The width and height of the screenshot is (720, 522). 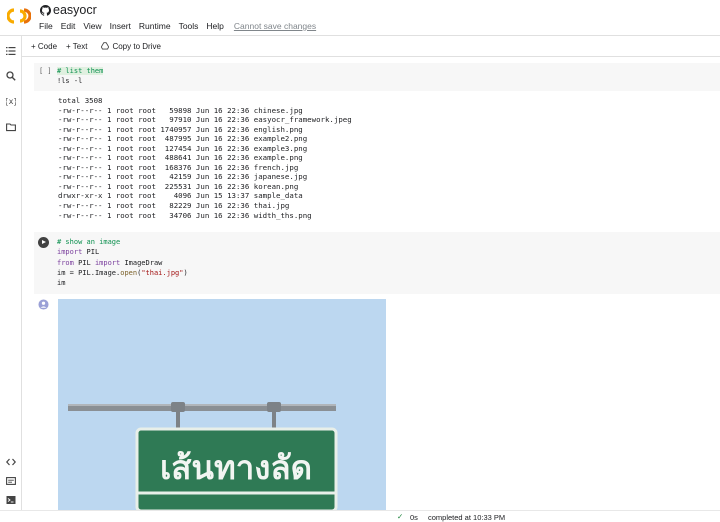 What do you see at coordinates (80, 100) in the screenshot?
I see `output-line: total 3508` at bounding box center [80, 100].